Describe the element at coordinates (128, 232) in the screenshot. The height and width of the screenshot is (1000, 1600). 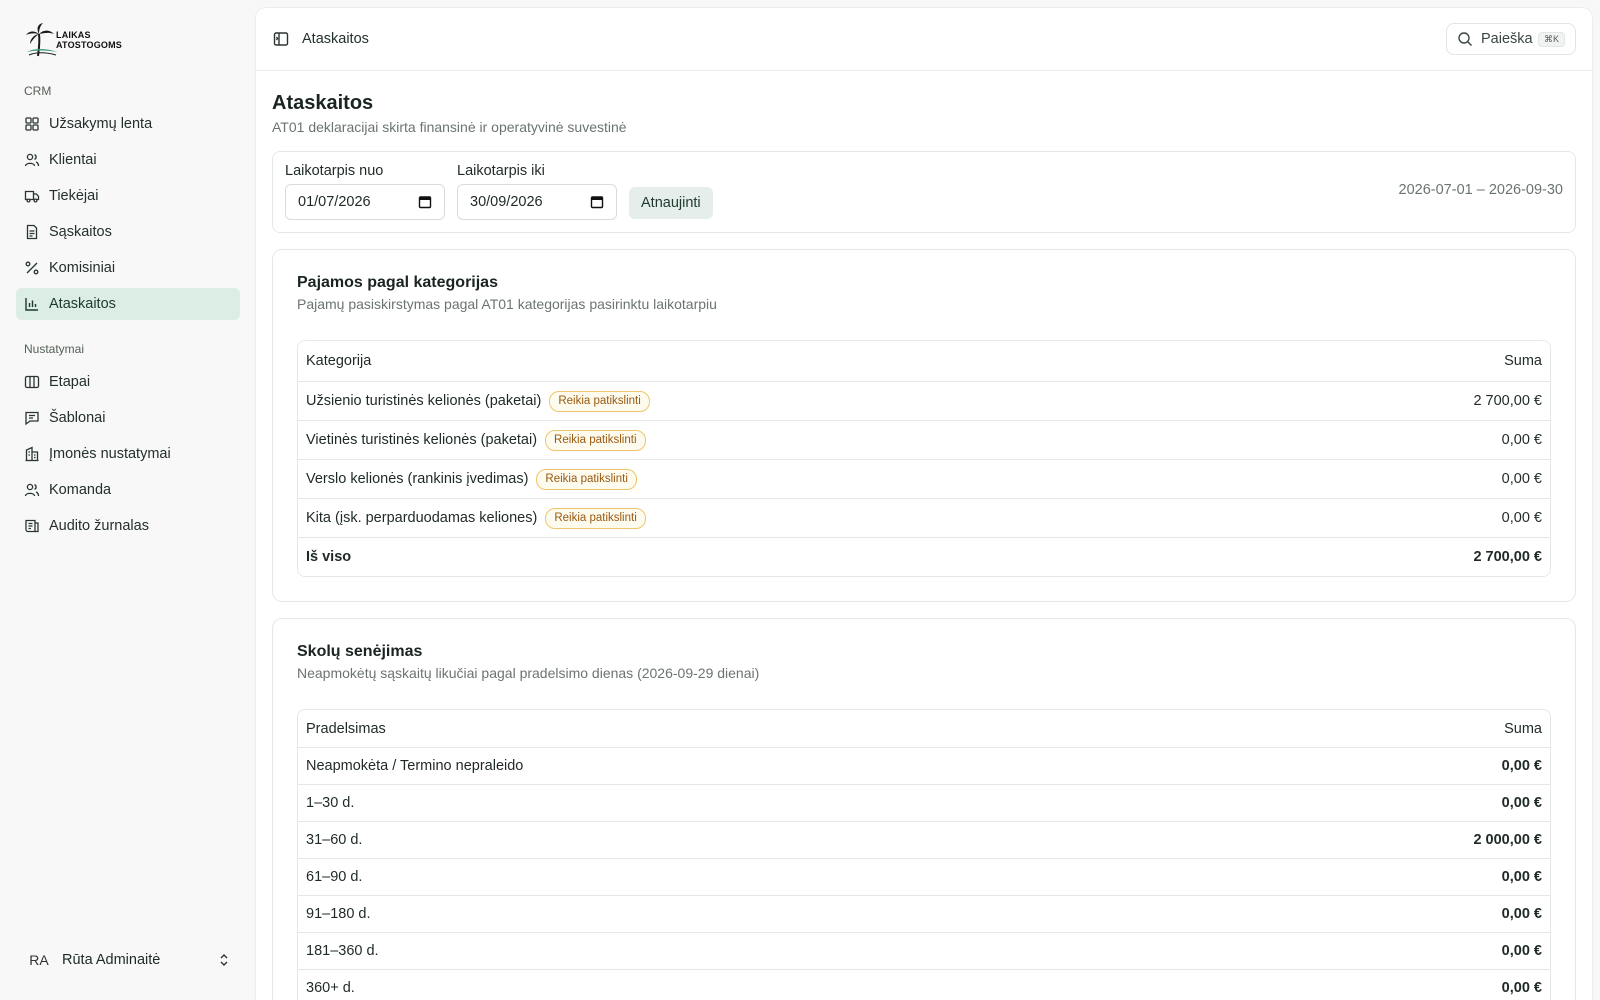
I see `sidebar-item-invoices: Sąskaitos` at that location.